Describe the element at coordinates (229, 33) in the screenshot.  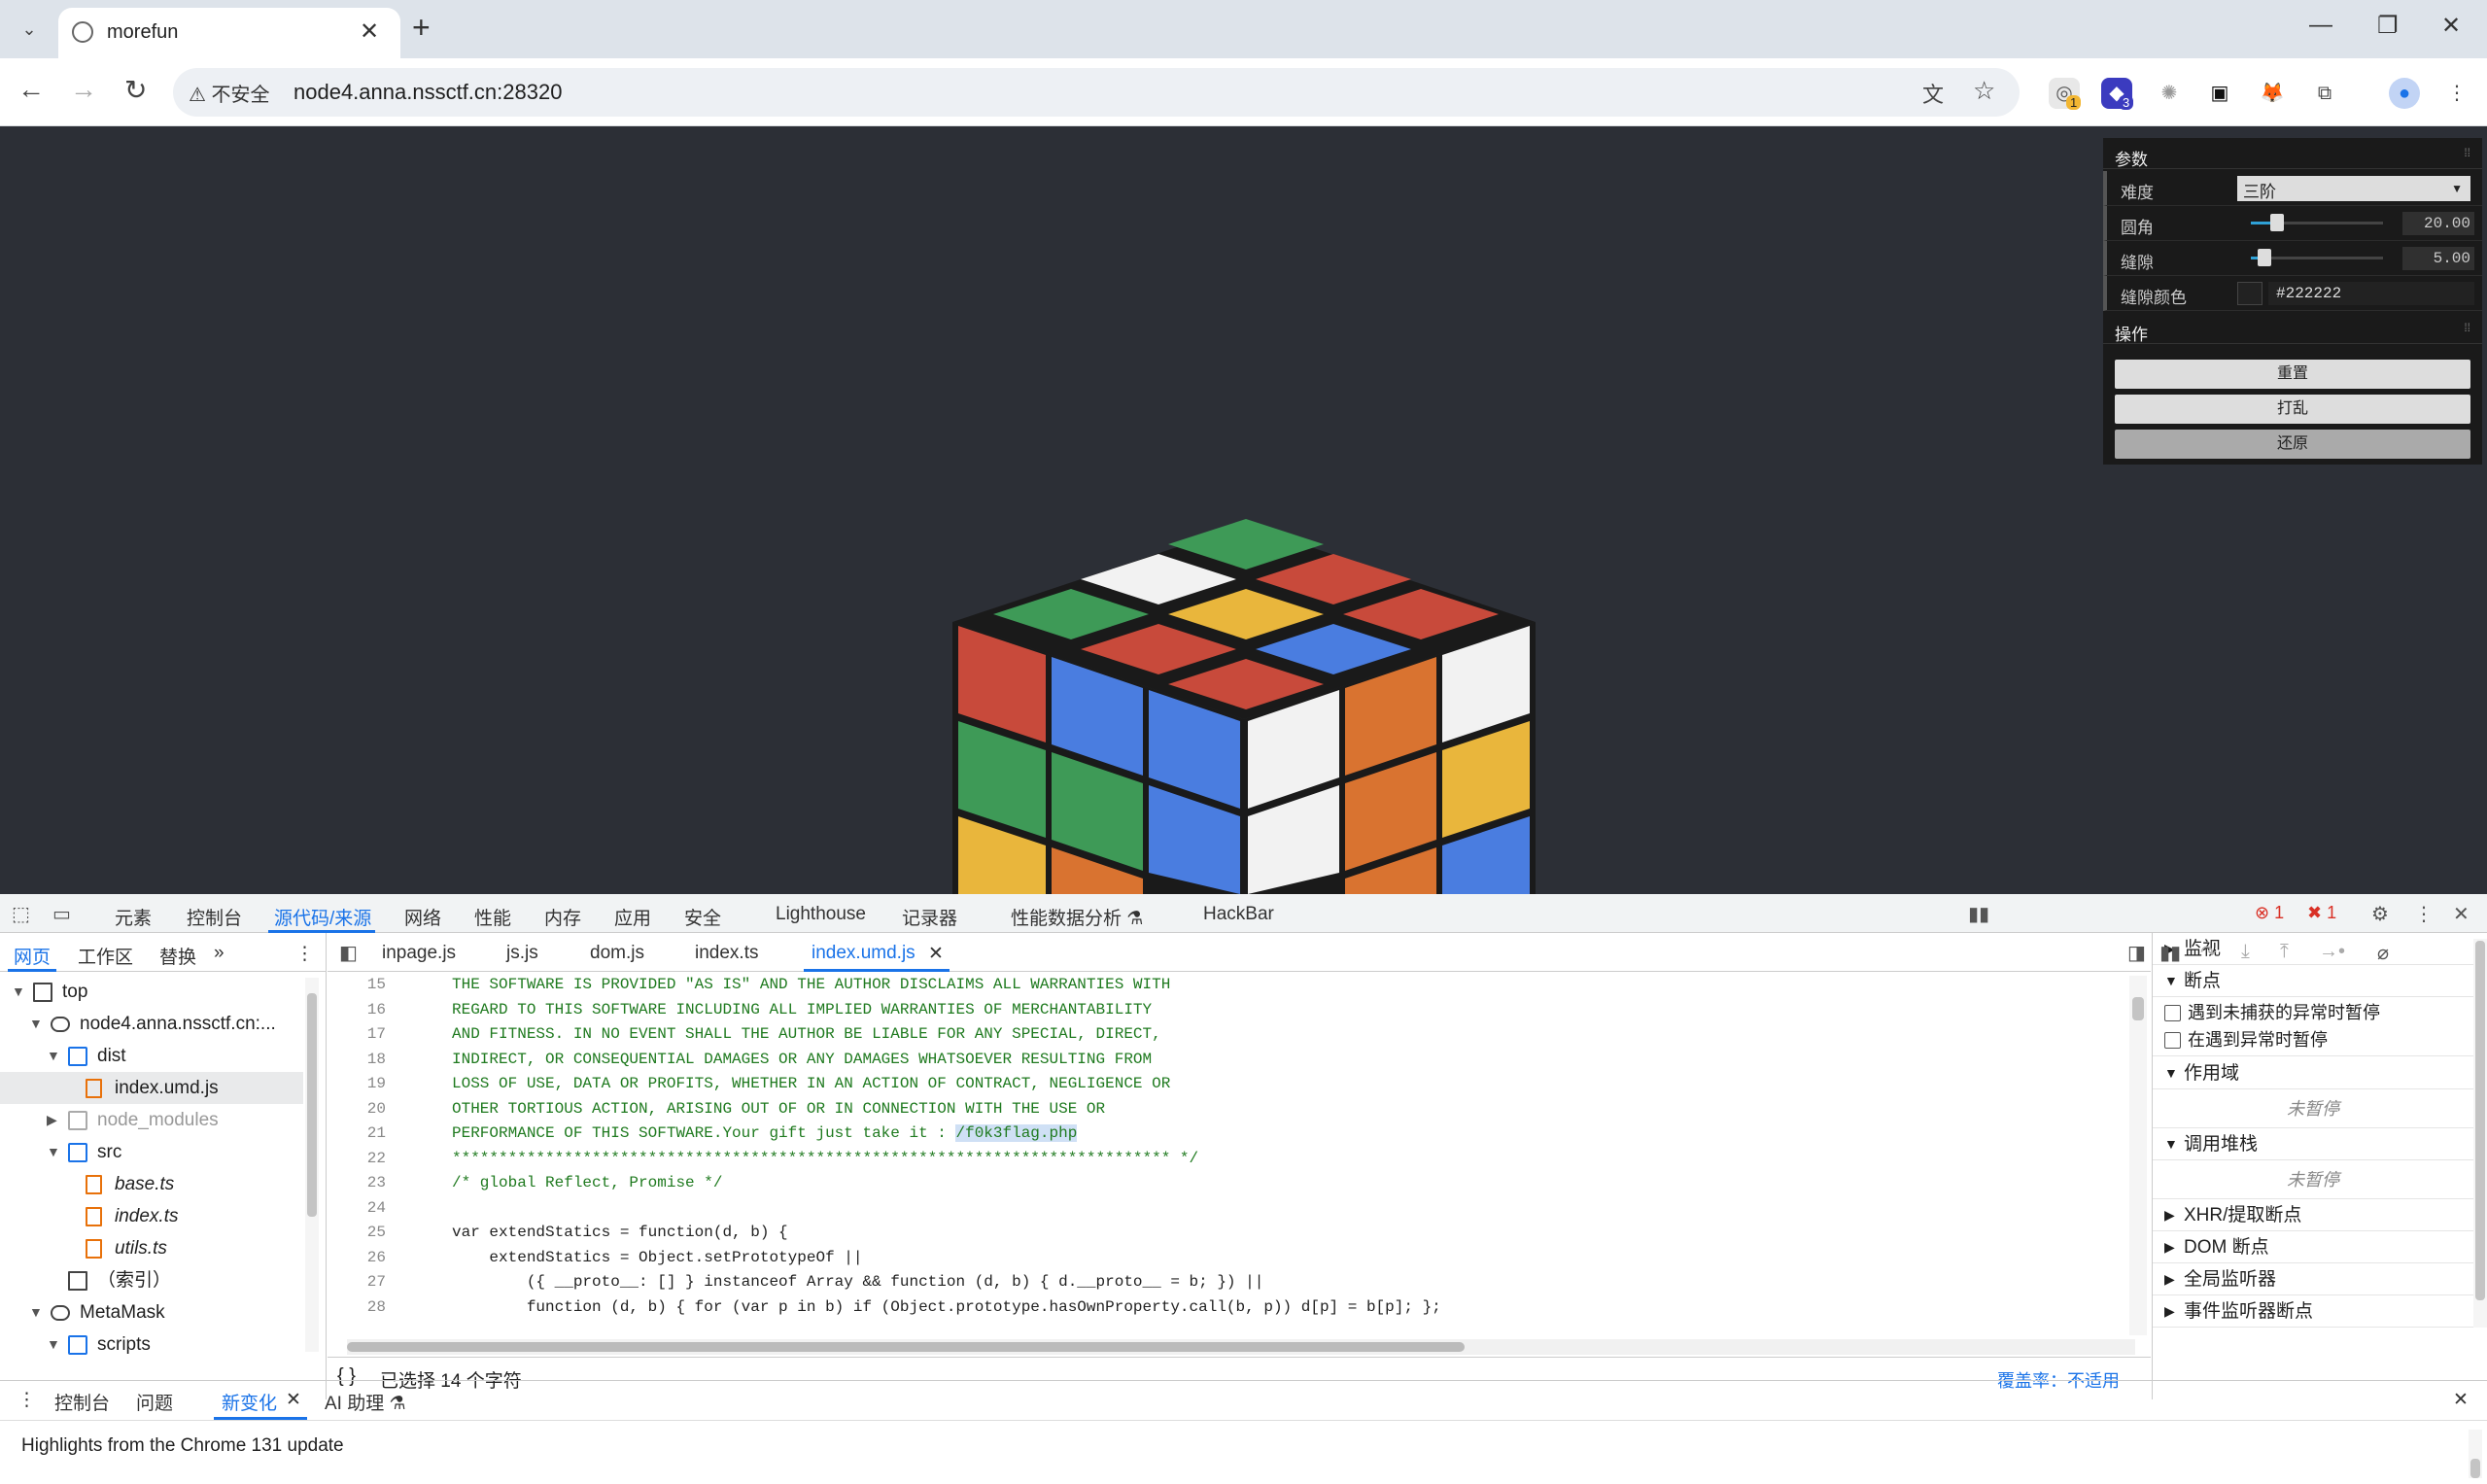
I see `browser-tab: morefun ✕` at that location.